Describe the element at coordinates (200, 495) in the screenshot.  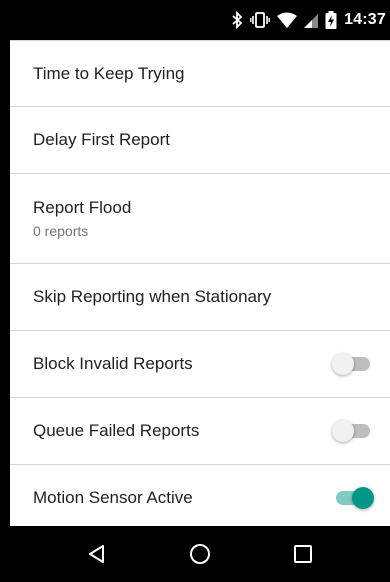
I see `setting-motion-sensor-active: Motion Sensor Active` at that location.